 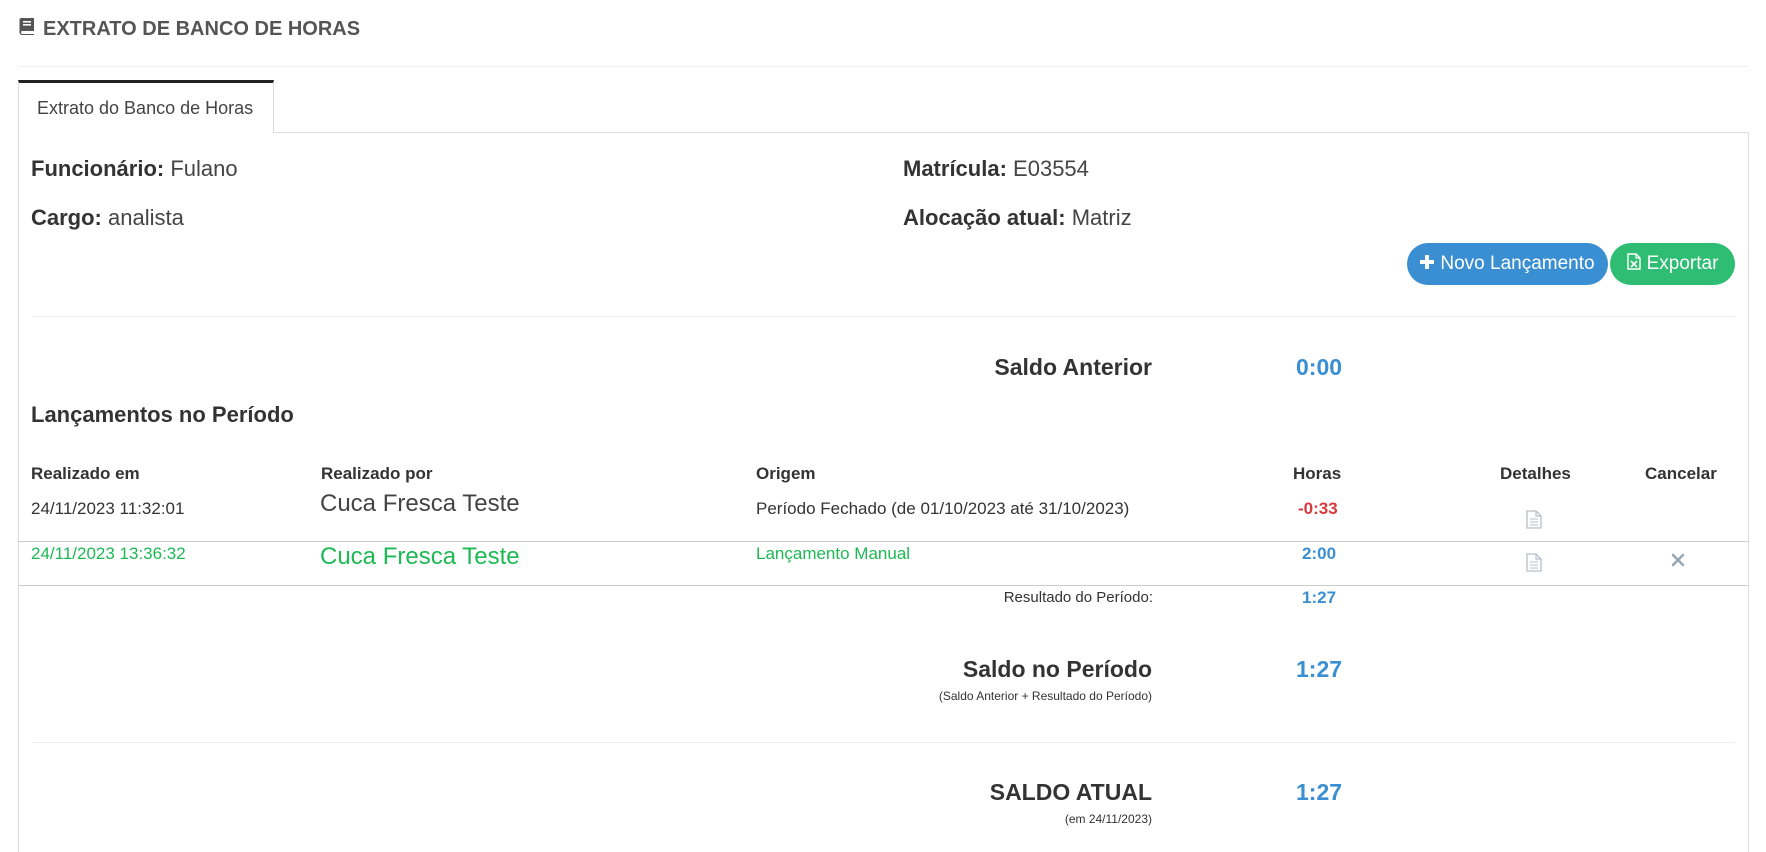 What do you see at coordinates (1101, 217) in the screenshot?
I see `alocacao-value: Matriz` at bounding box center [1101, 217].